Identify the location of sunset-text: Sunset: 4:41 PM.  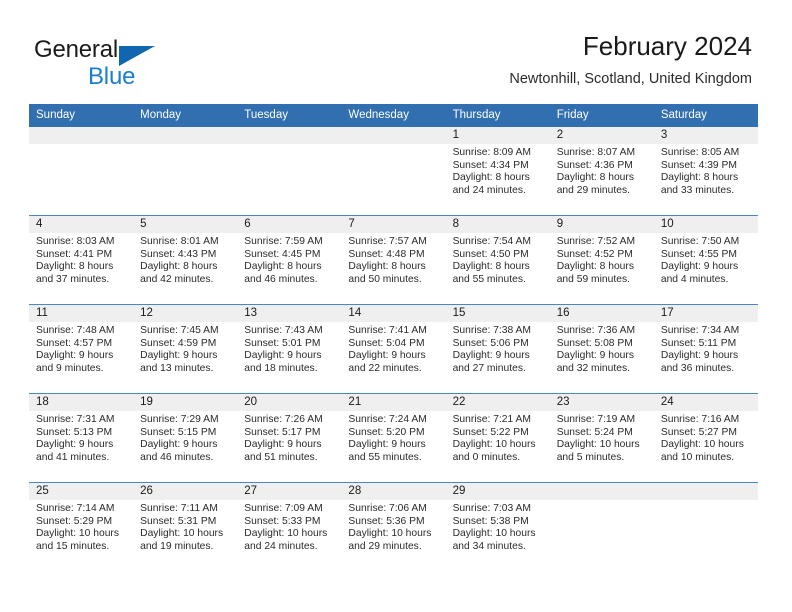
(74, 254).